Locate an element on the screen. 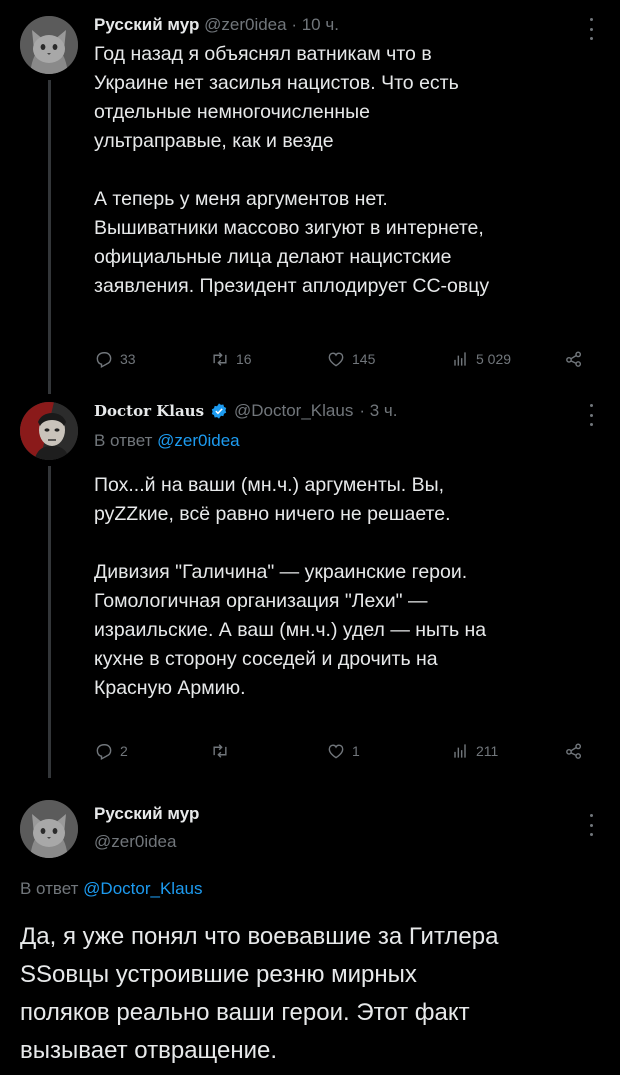 This screenshot has height=1075, width=620. retweet-count: 16 is located at coordinates (244, 359).